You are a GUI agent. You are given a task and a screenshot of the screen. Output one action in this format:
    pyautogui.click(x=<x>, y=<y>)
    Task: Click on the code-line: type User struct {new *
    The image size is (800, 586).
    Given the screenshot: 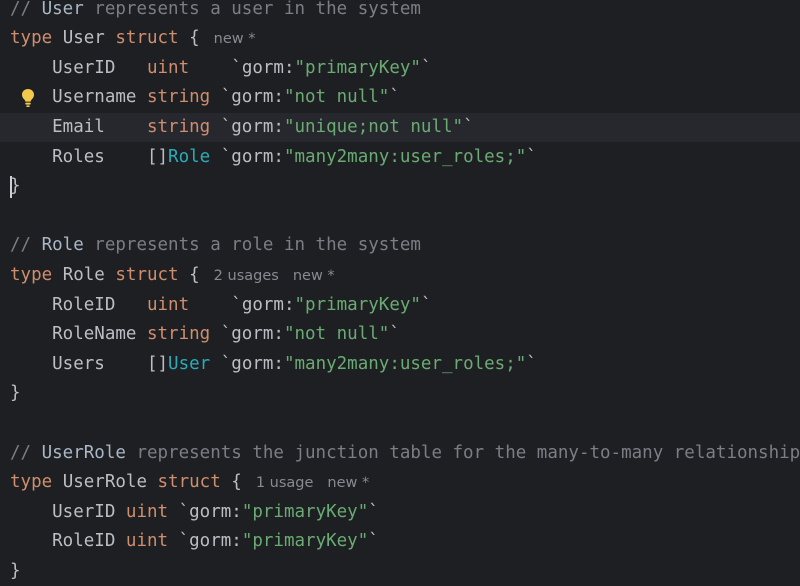 What is the action you would take?
    pyautogui.click(x=400, y=39)
    